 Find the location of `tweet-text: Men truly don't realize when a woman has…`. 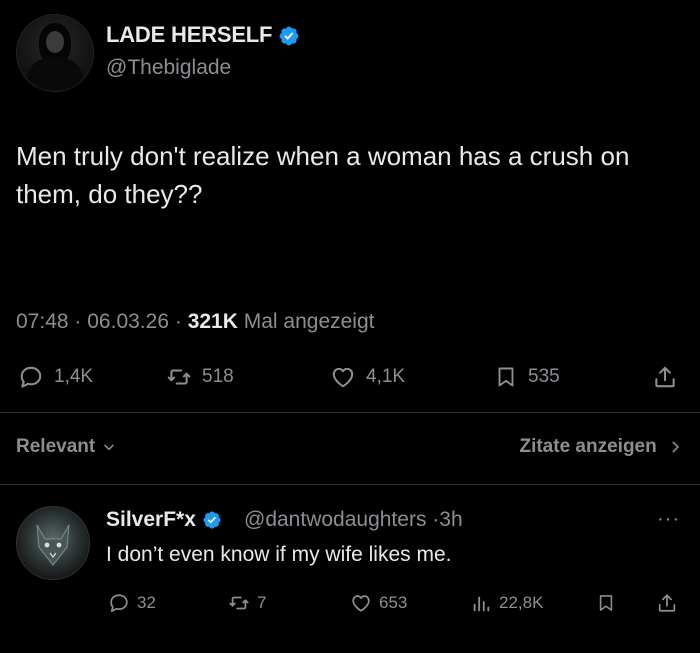

tweet-text: Men truly don't realize when a woman has… is located at coordinates (323, 175).